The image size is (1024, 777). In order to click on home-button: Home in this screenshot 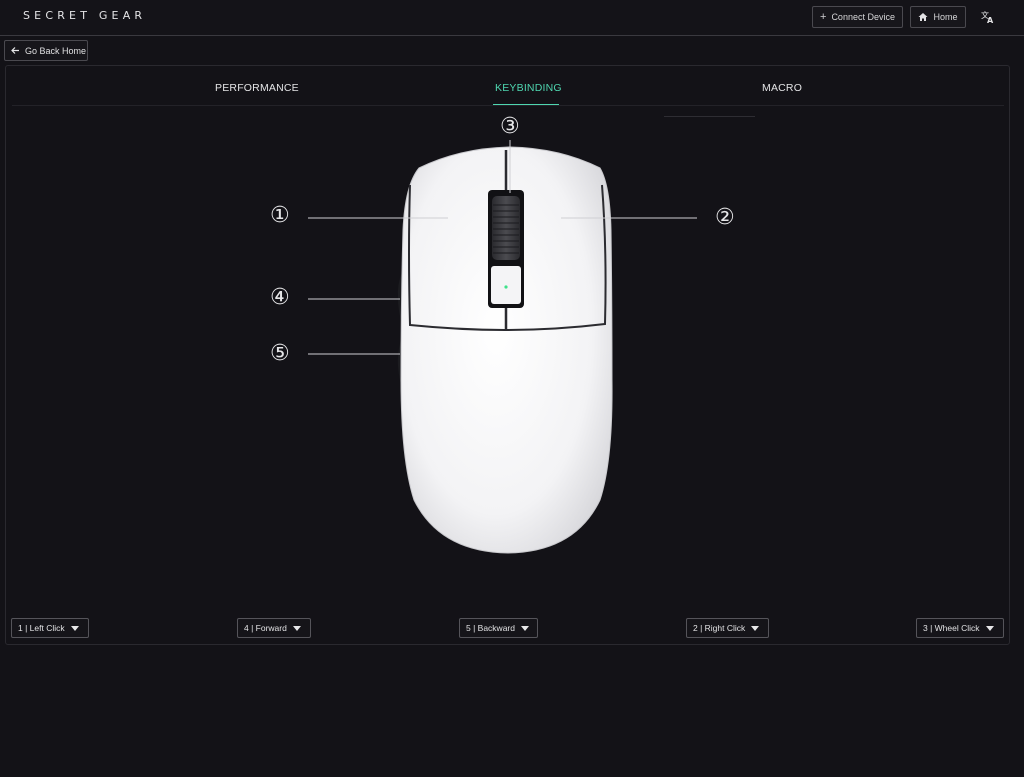, I will do `click(938, 17)`.